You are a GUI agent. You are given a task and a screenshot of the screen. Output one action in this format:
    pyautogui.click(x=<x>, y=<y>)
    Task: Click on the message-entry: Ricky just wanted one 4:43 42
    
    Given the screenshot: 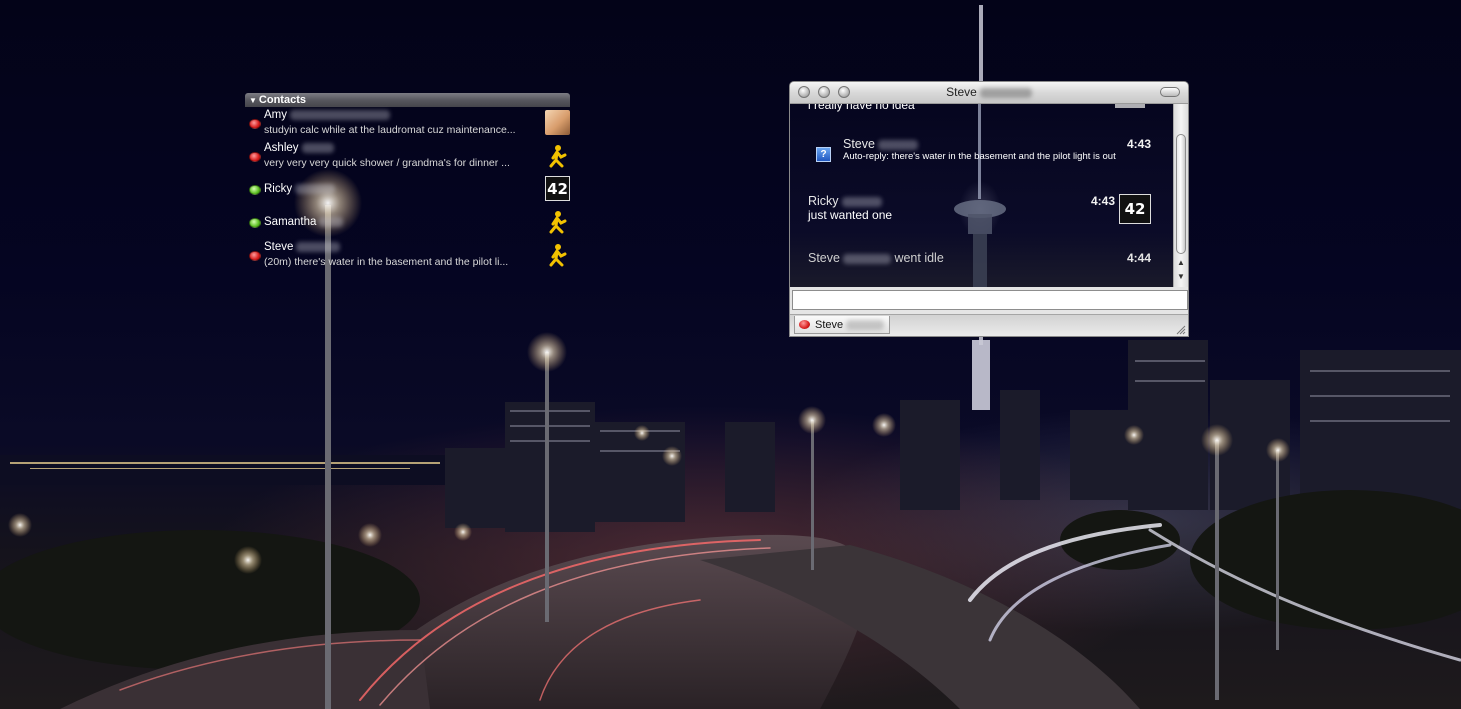 What is the action you would take?
    pyautogui.click(x=986, y=209)
    